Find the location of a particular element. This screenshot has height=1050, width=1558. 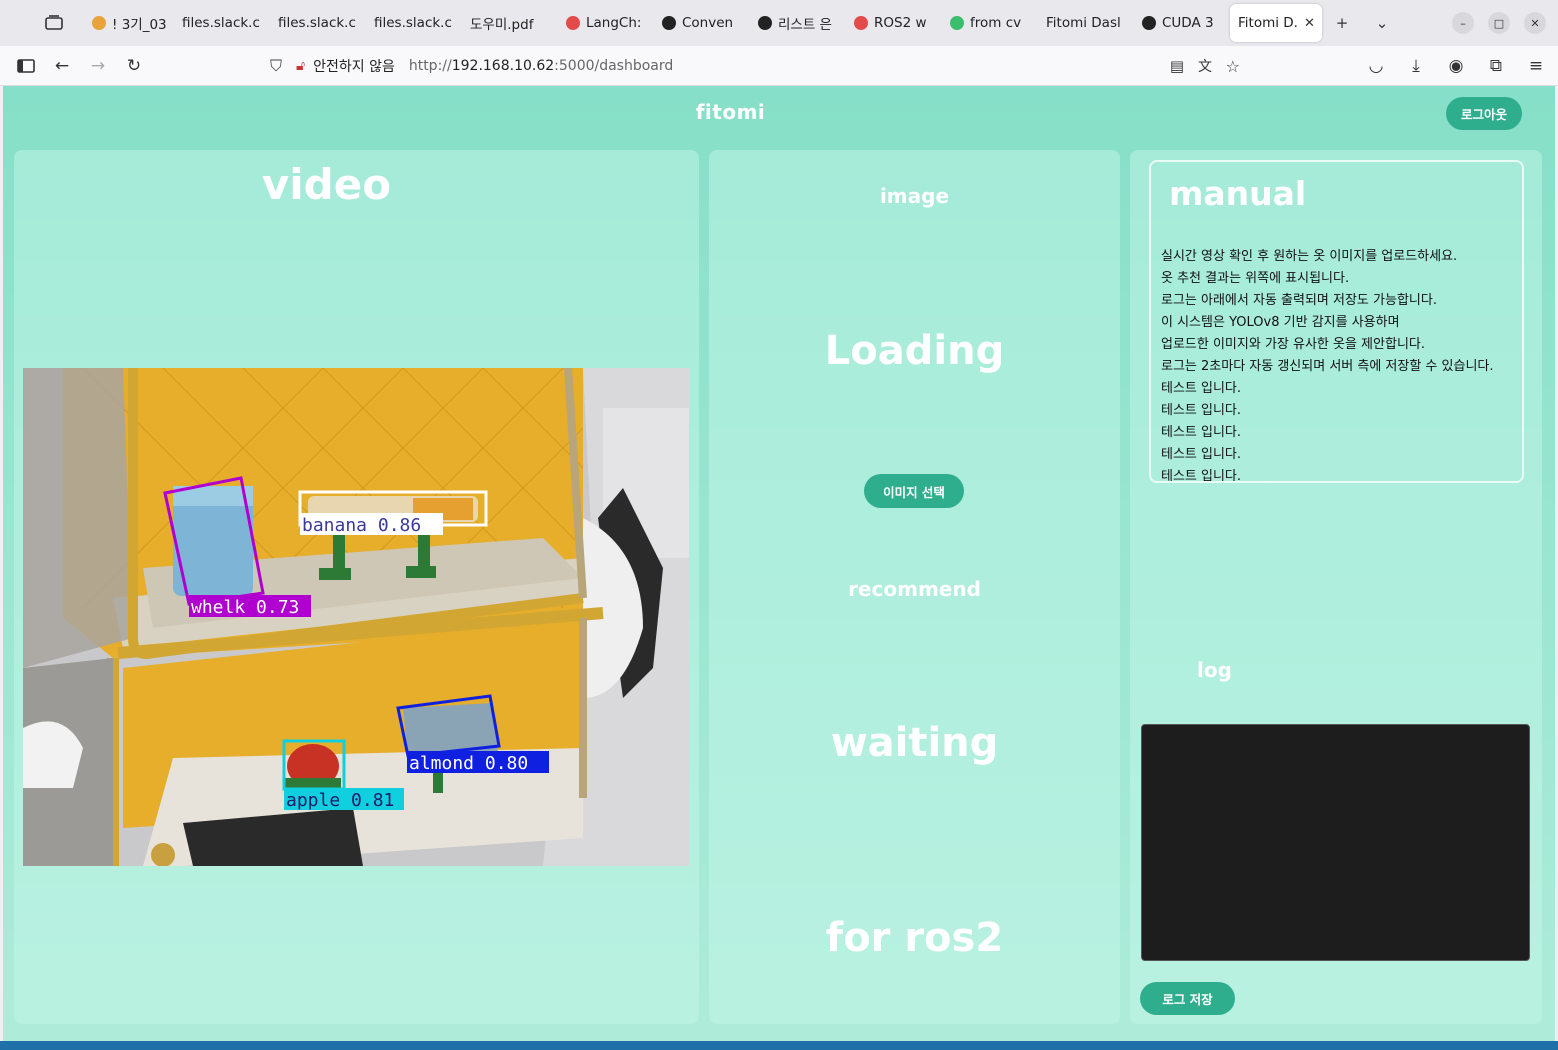

window-close-icon: ✕ is located at coordinates (1535, 23).